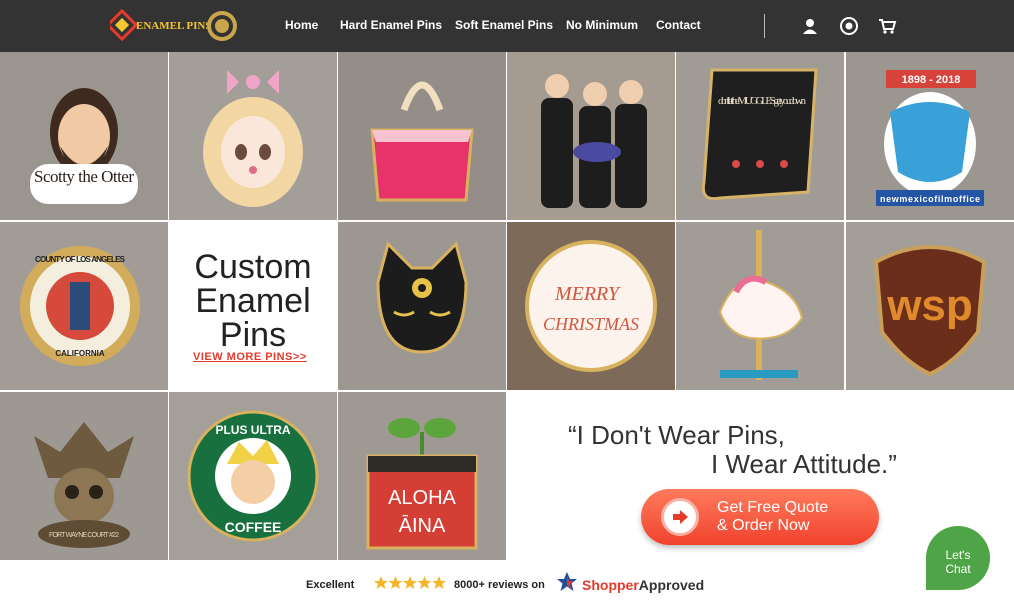 The width and height of the screenshot is (1014, 602). I want to click on hero-title-tile: Custom Enamel Pins VIEW MORE PINS>>, so click(253, 306).